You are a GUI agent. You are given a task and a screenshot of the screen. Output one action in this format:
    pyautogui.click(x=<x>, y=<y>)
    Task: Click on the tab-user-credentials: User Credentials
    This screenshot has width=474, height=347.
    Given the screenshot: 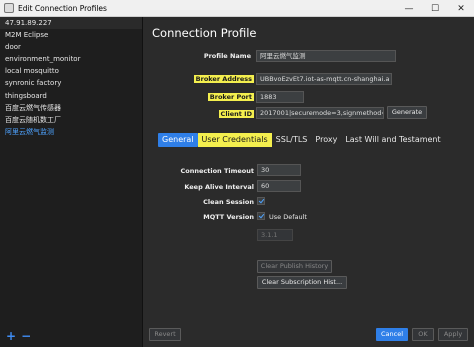 What is the action you would take?
    pyautogui.click(x=234, y=140)
    